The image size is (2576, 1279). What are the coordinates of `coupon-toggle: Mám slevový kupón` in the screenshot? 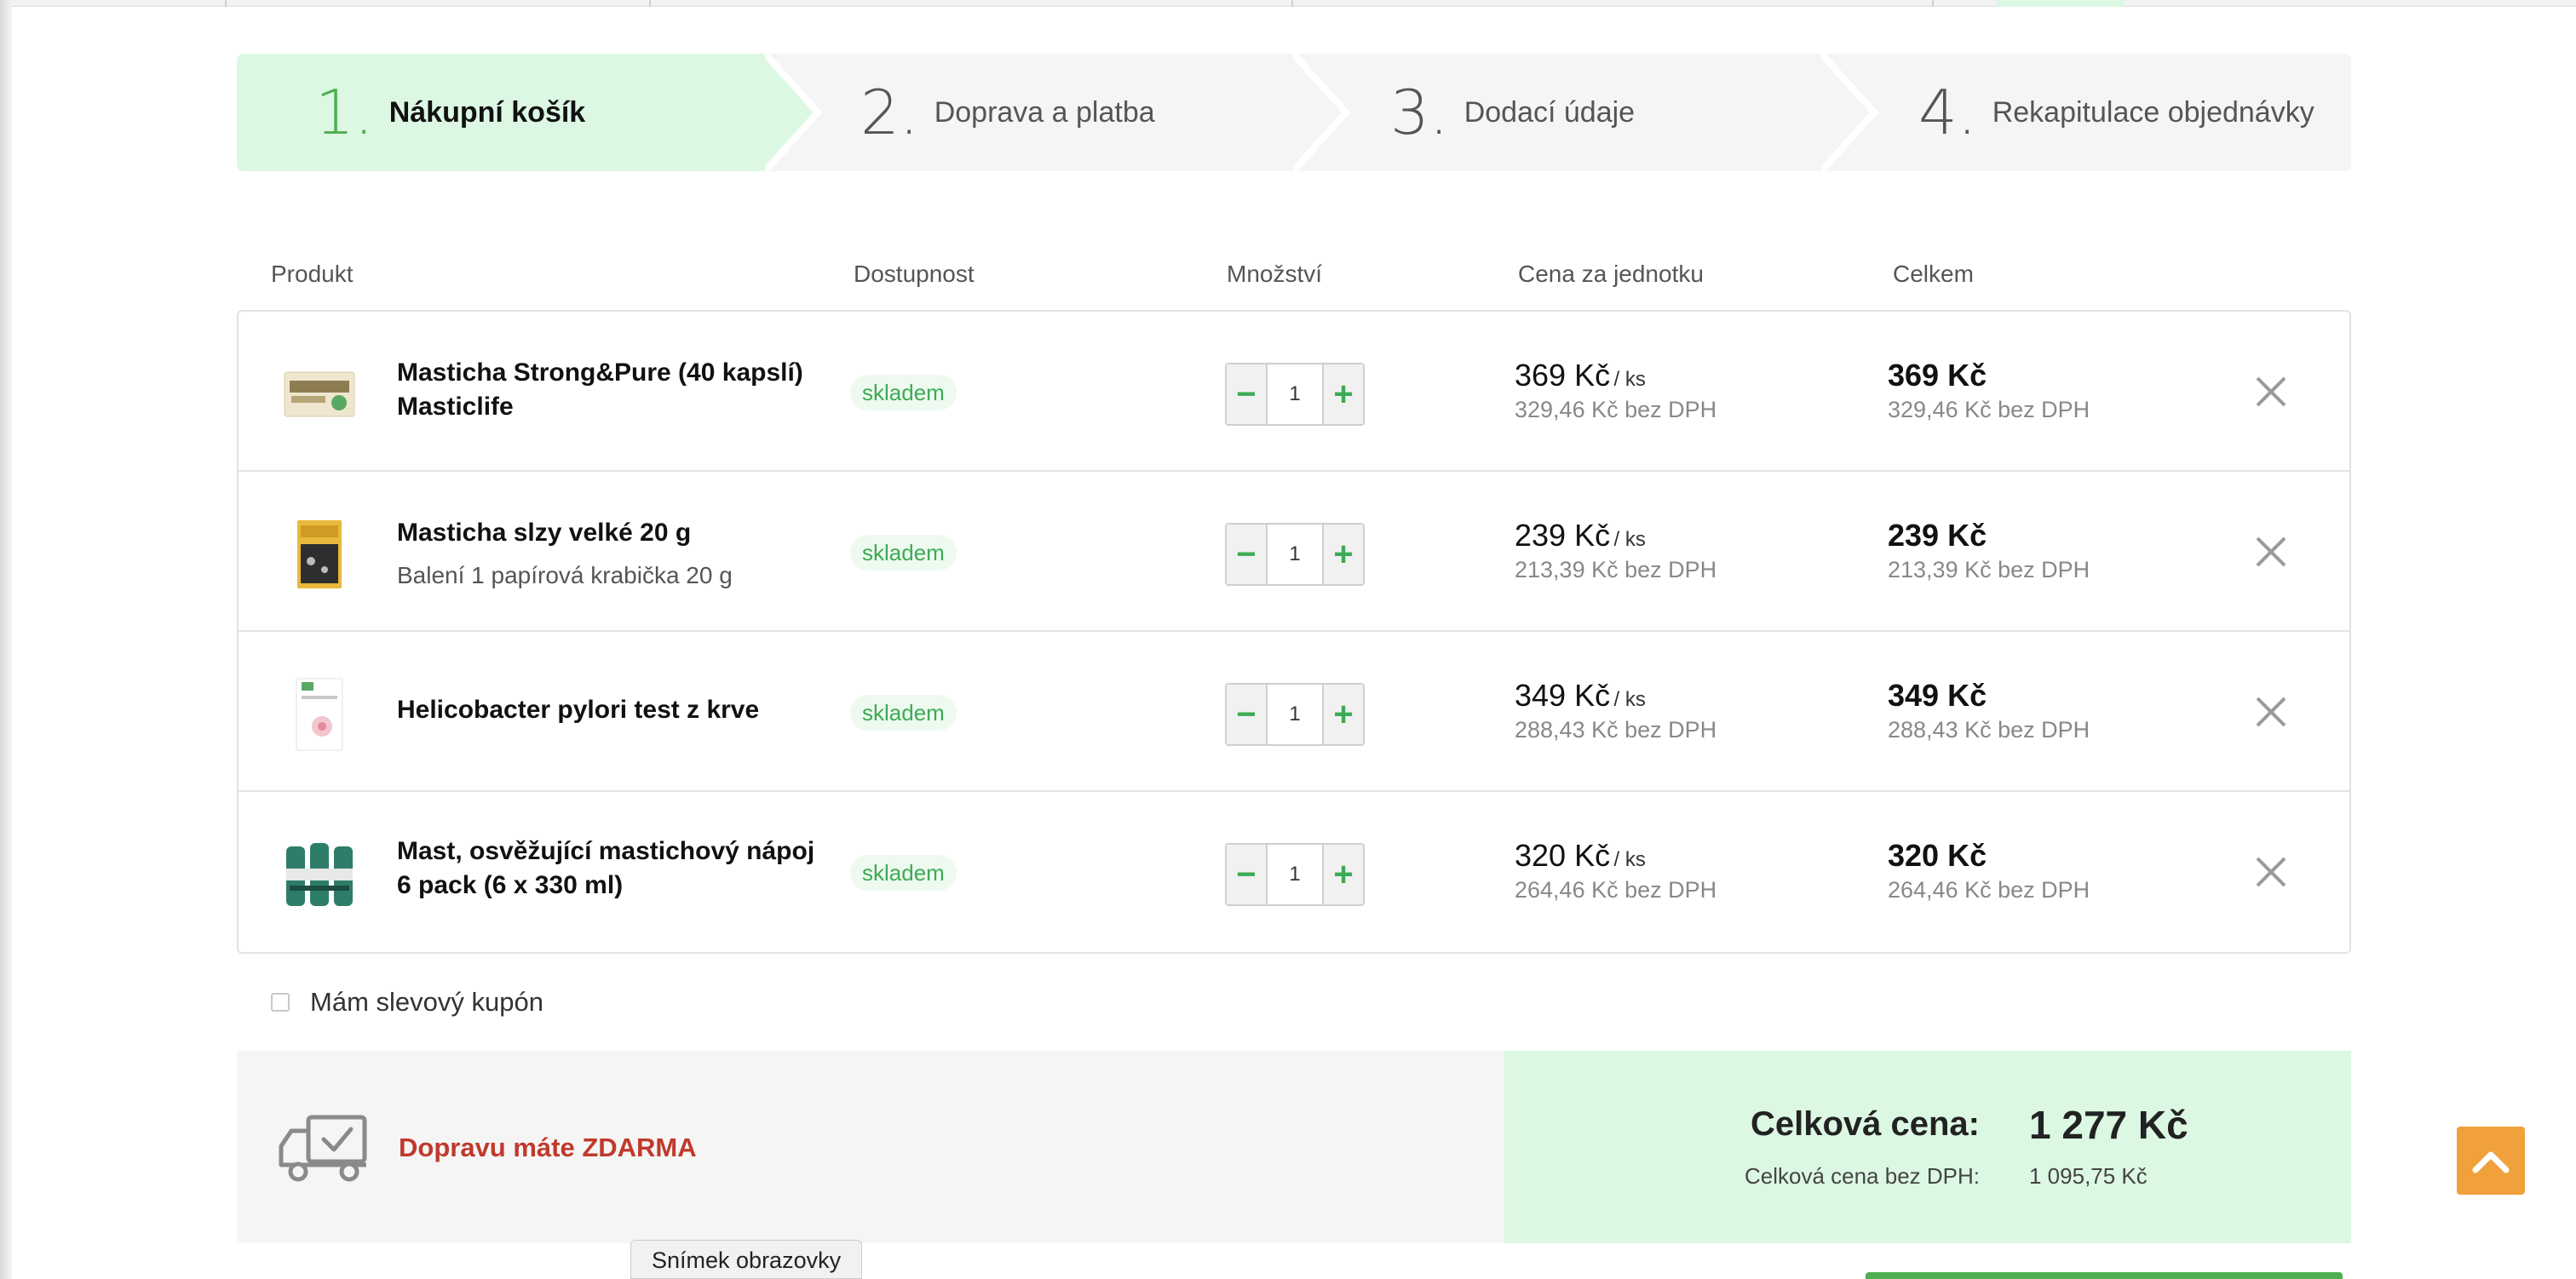 It's located at (407, 1003).